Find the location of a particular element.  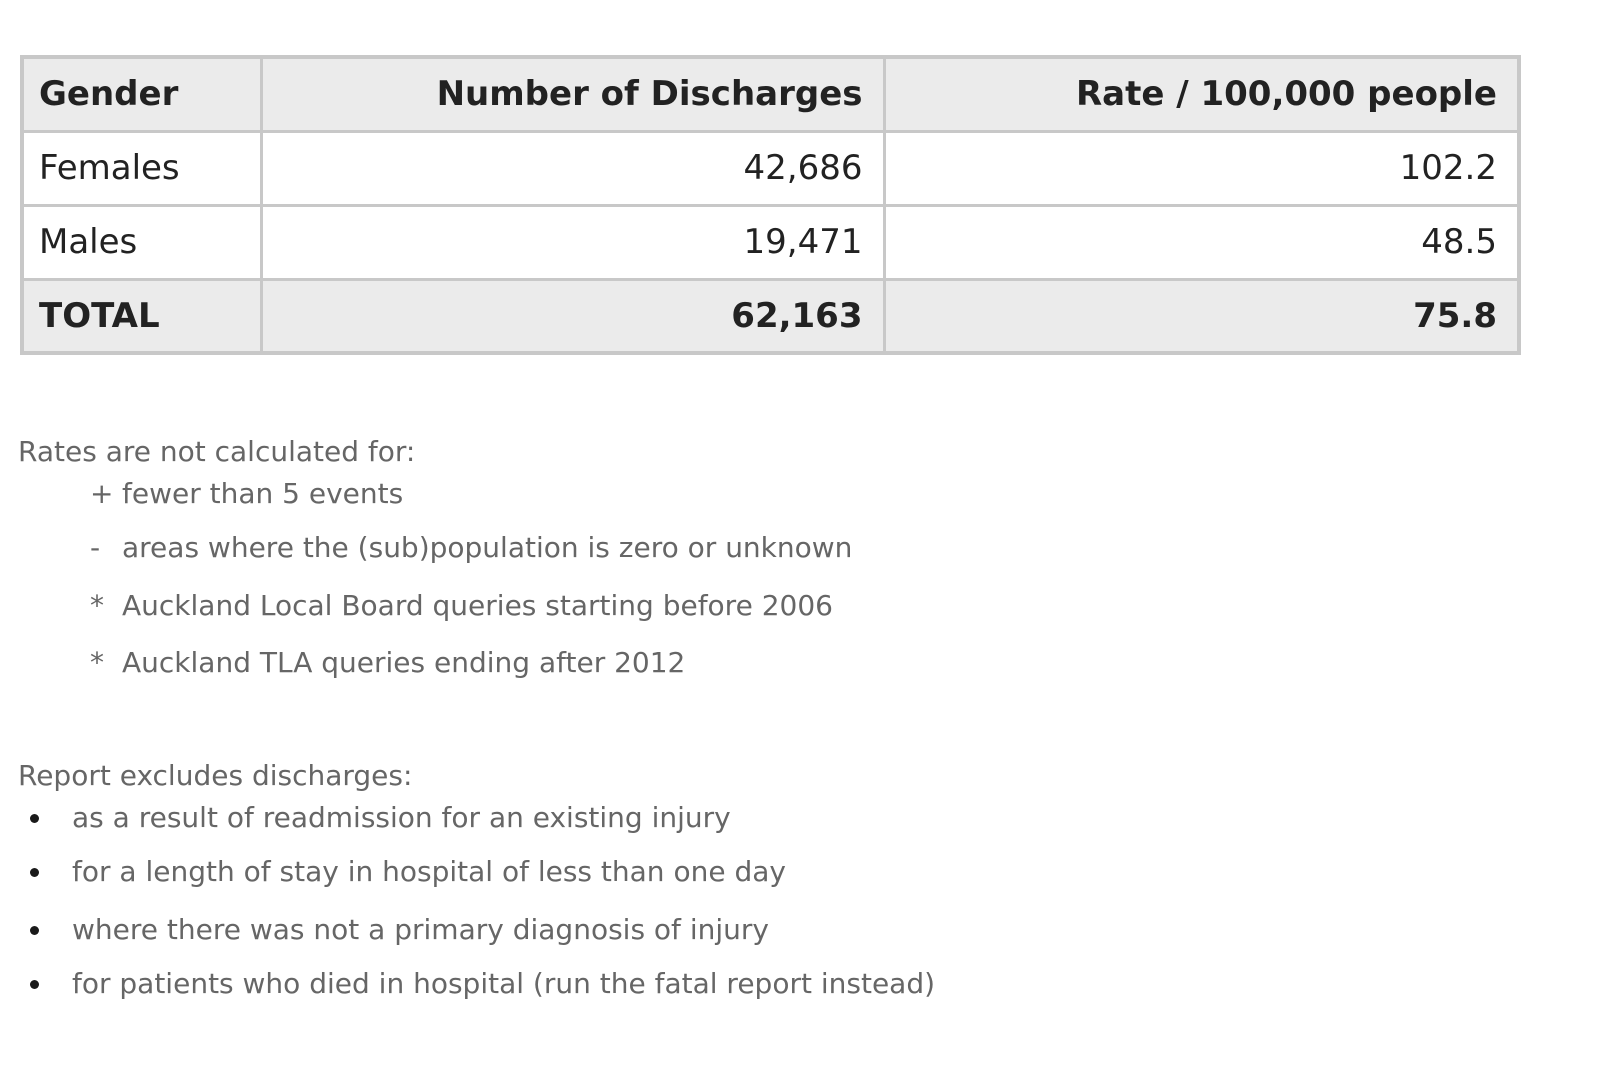

footnote-symbol: - is located at coordinates (95, 547).